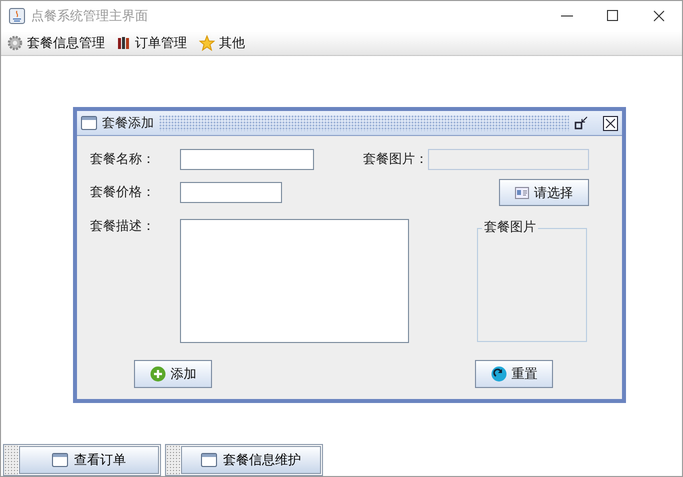 The height and width of the screenshot is (477, 683). What do you see at coordinates (158, 374) in the screenshot?
I see `plus-icon` at bounding box center [158, 374].